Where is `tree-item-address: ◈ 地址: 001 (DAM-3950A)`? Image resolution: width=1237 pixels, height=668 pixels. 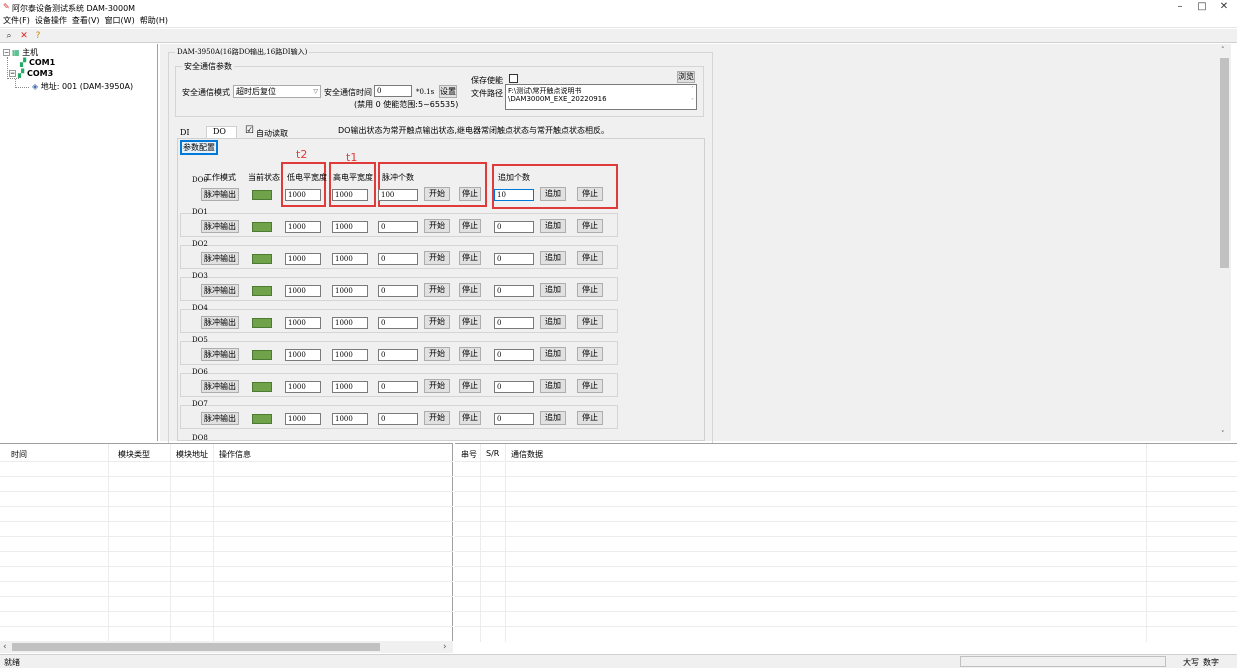
tree-item-address: ◈ 地址: 001 (DAM-3950A) is located at coordinates (82, 86).